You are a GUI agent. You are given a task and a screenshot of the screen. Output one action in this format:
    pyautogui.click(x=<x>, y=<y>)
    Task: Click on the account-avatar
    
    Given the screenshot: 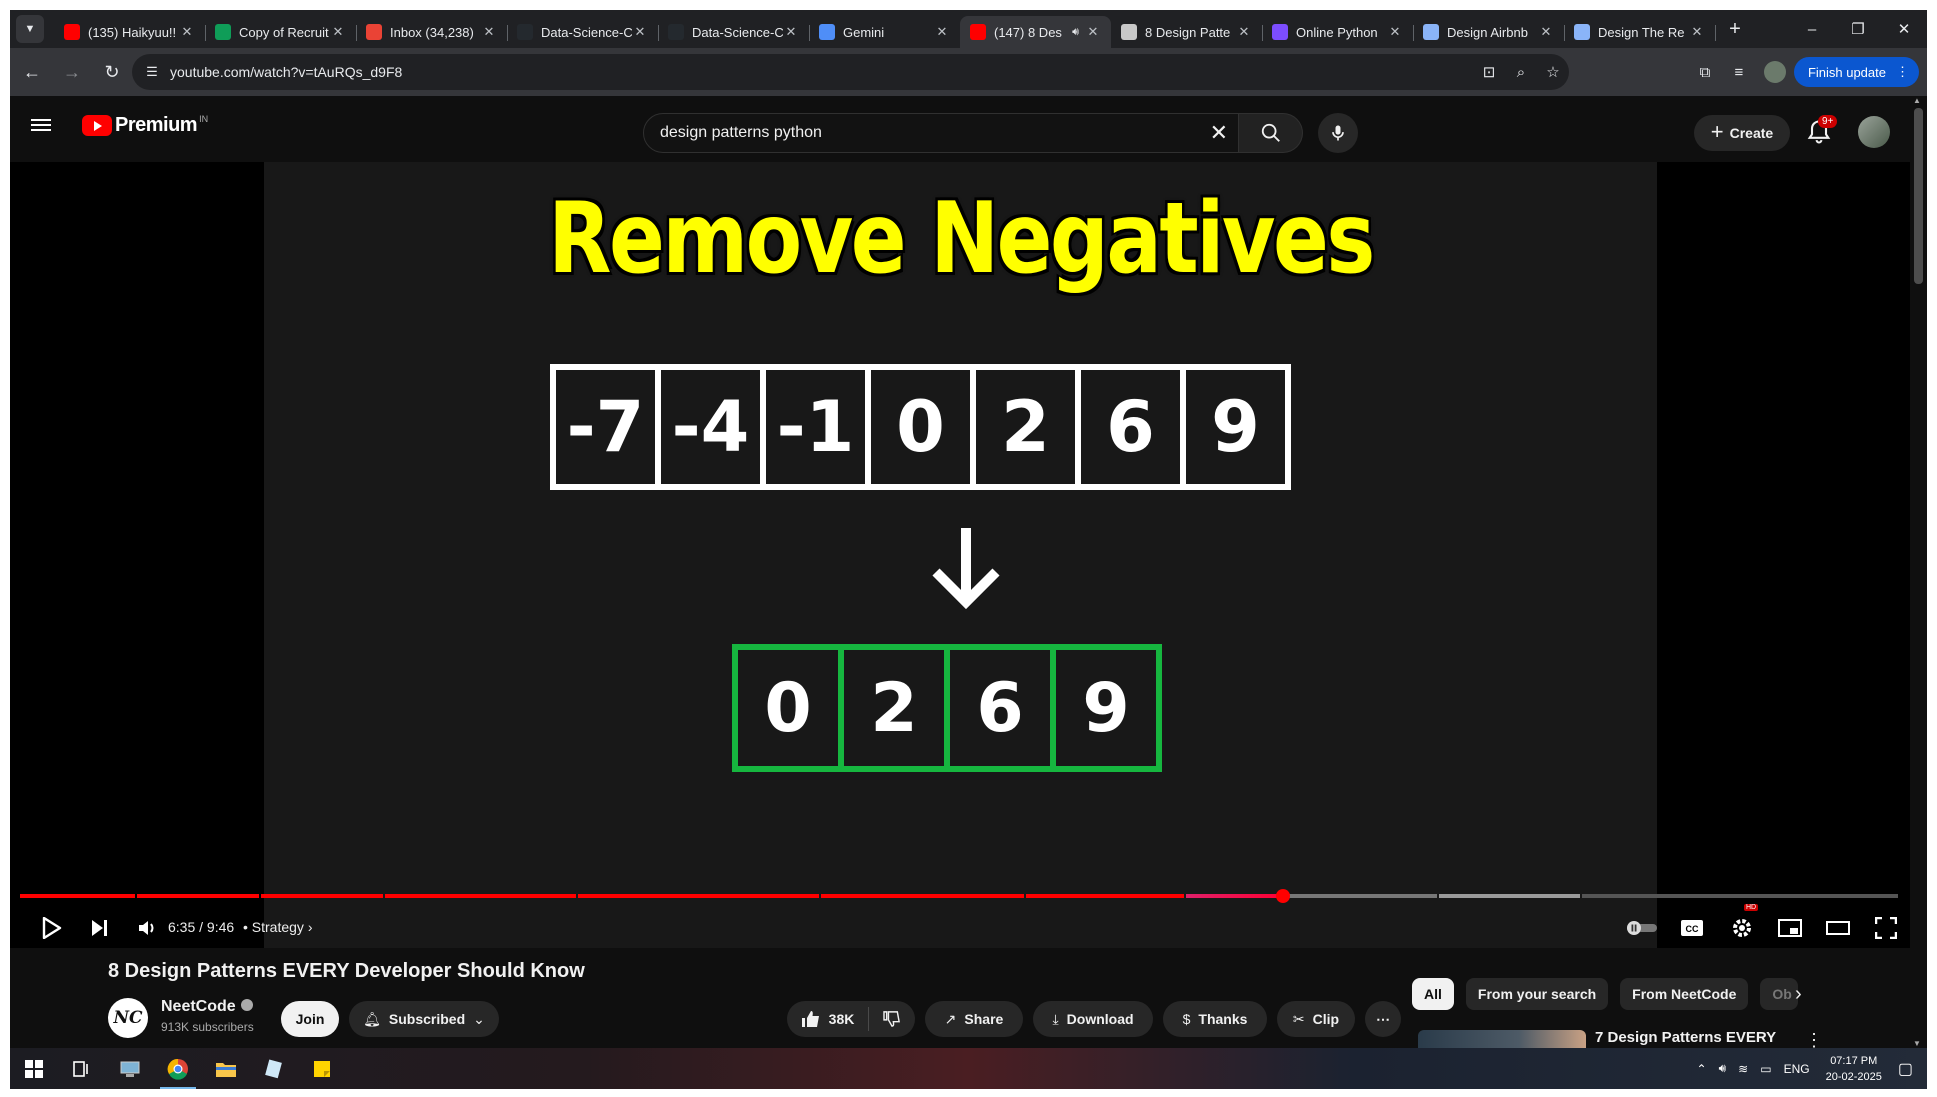 What is the action you would take?
    pyautogui.click(x=1874, y=132)
    